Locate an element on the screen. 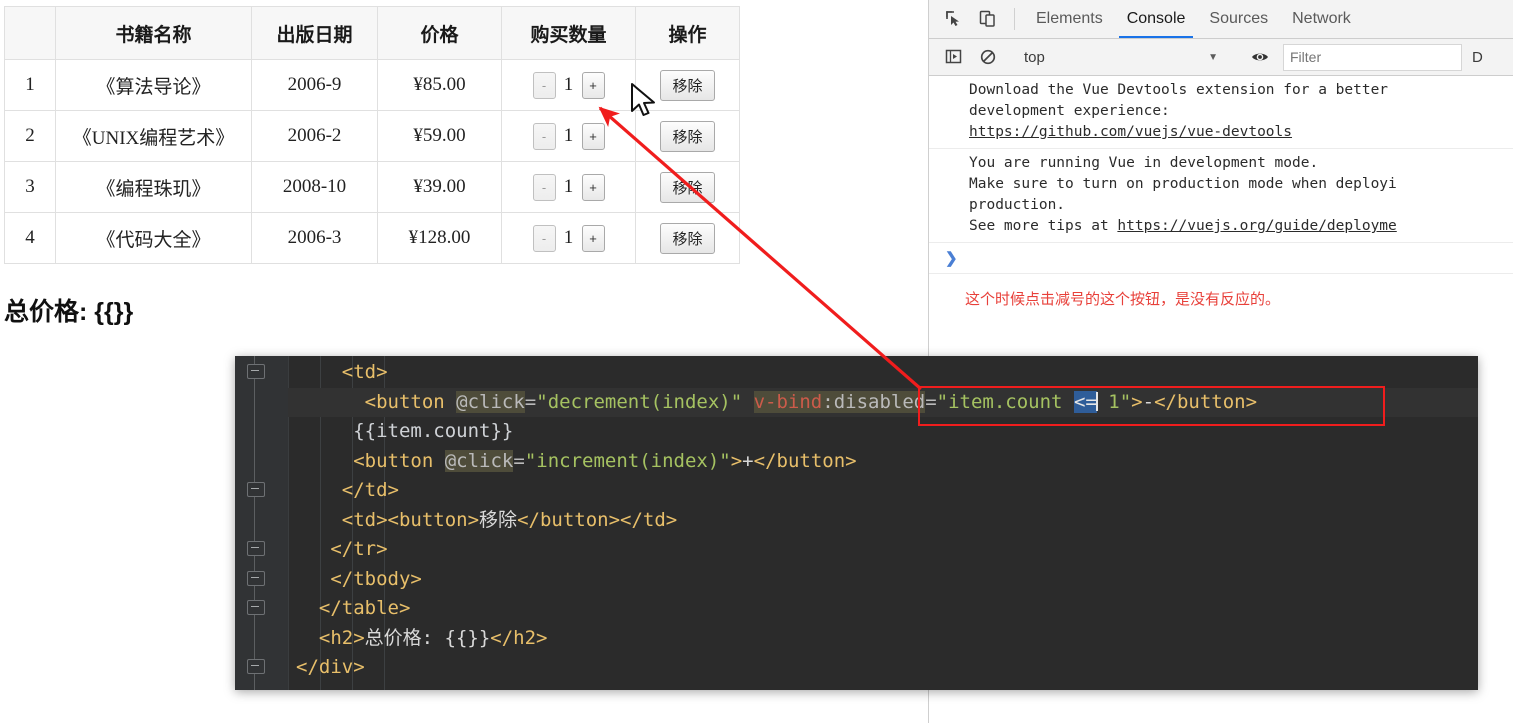 The width and height of the screenshot is (1513, 723). cell-date: 2008-10 is located at coordinates (314, 187).